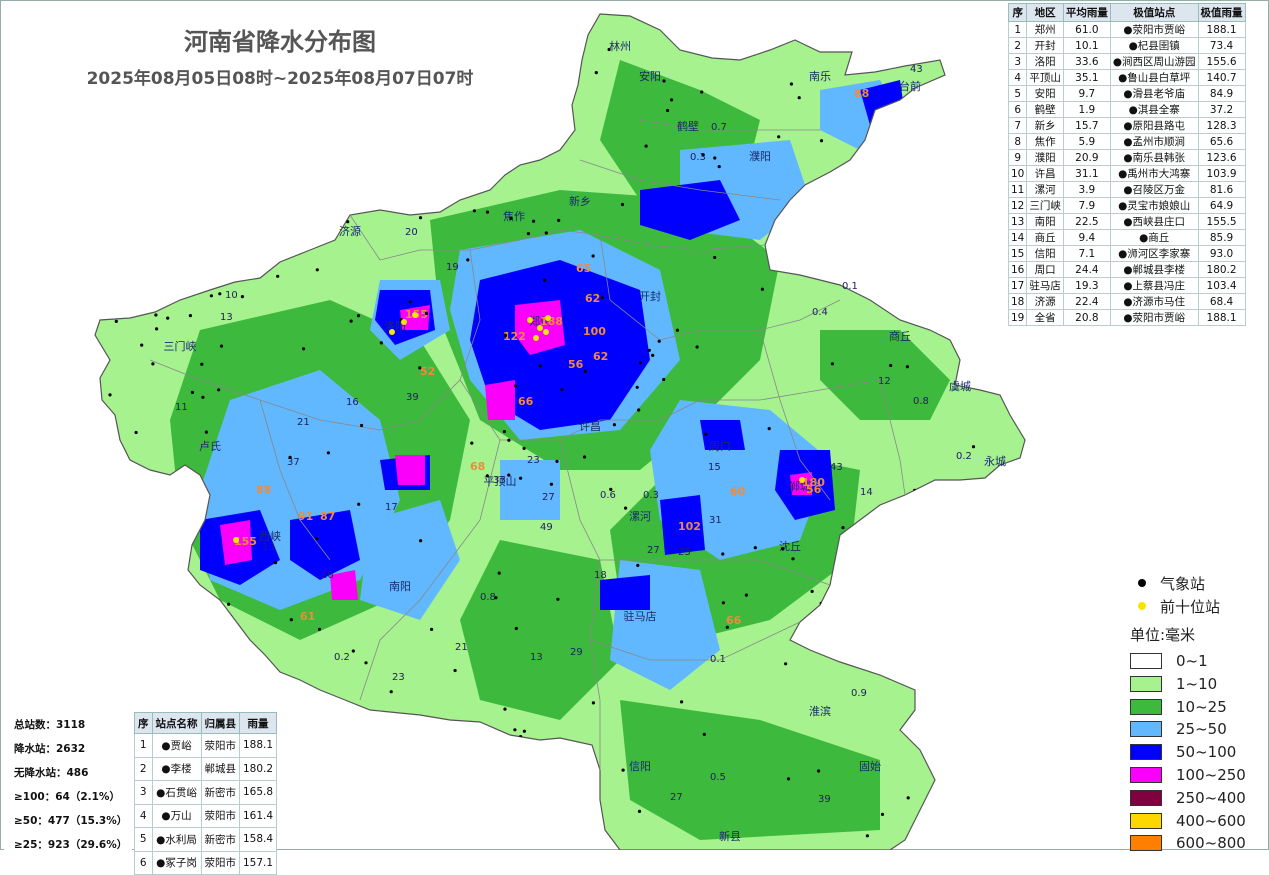 The width and height of the screenshot is (1269, 875). Describe the element at coordinates (258, 862) in the screenshot. I see `station-table-cell: 157.1` at that location.